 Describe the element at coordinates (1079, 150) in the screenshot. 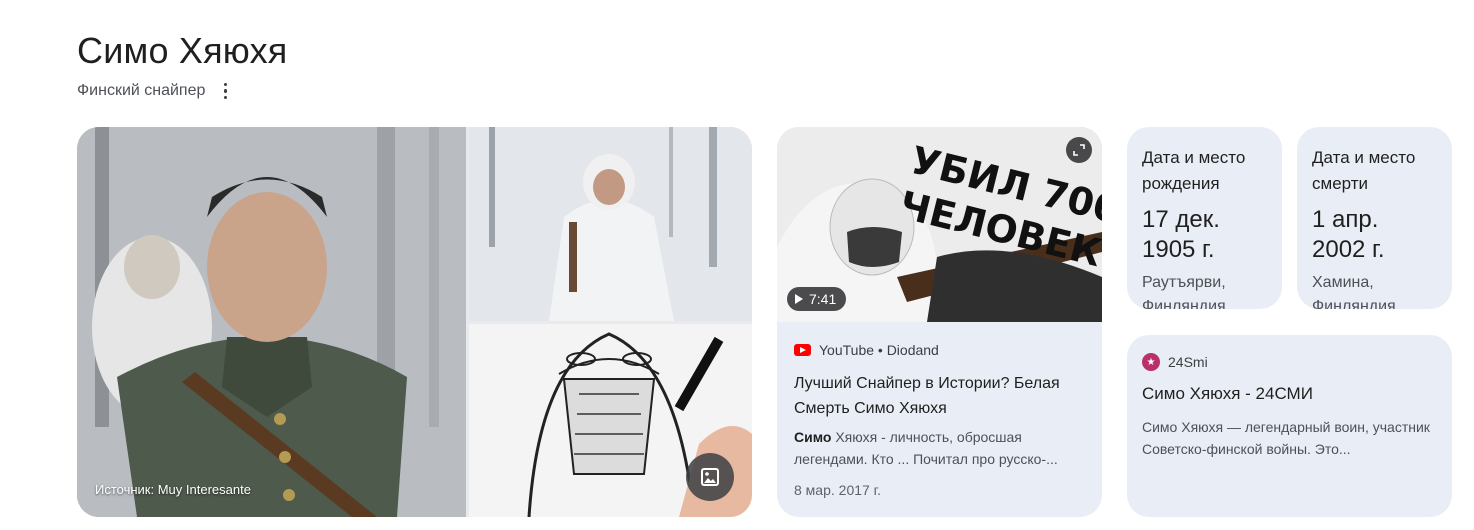

I see `expand-icon` at that location.